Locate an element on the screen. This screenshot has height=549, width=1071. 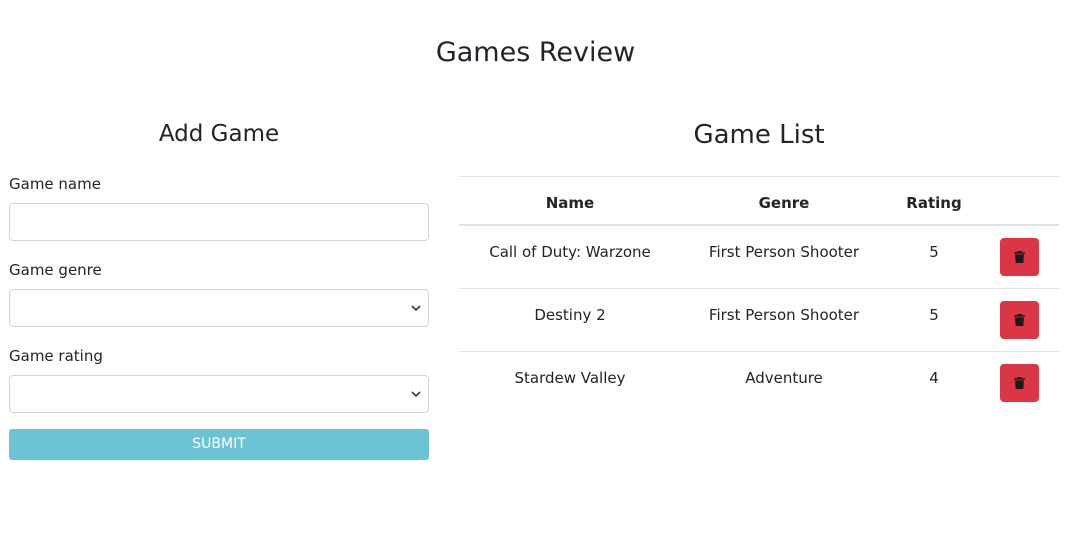
table-row: Destiny 2 First Person Shooter 5 is located at coordinates (759, 320).